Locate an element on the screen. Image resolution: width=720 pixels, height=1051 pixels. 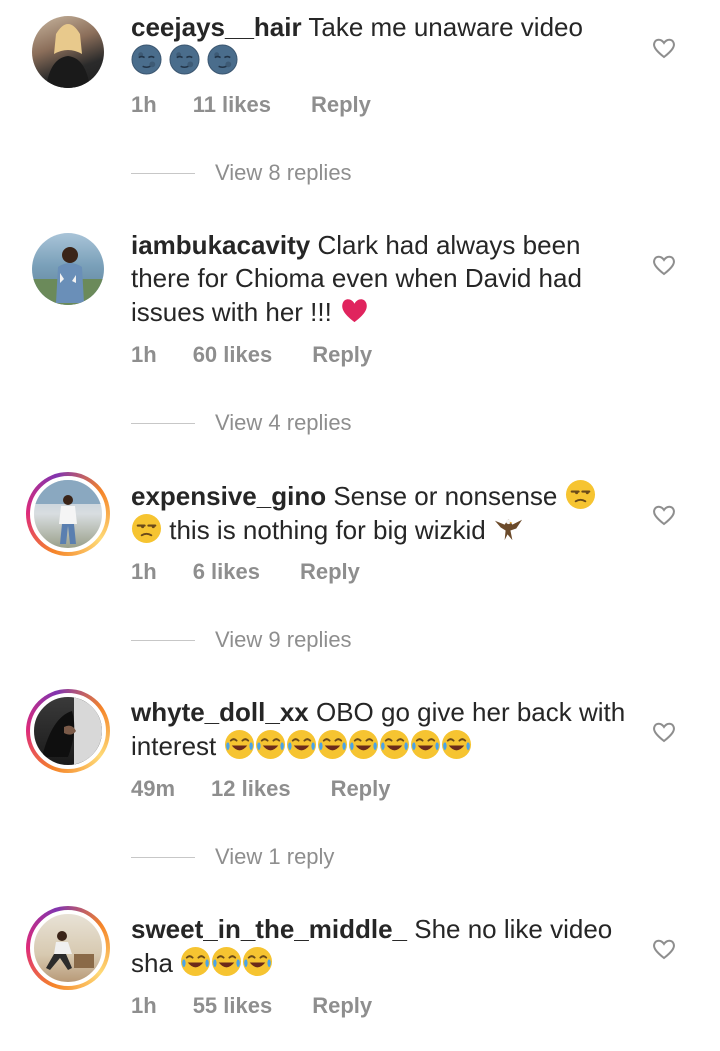
likes-count: 6 likes is located at coordinates (226, 572).